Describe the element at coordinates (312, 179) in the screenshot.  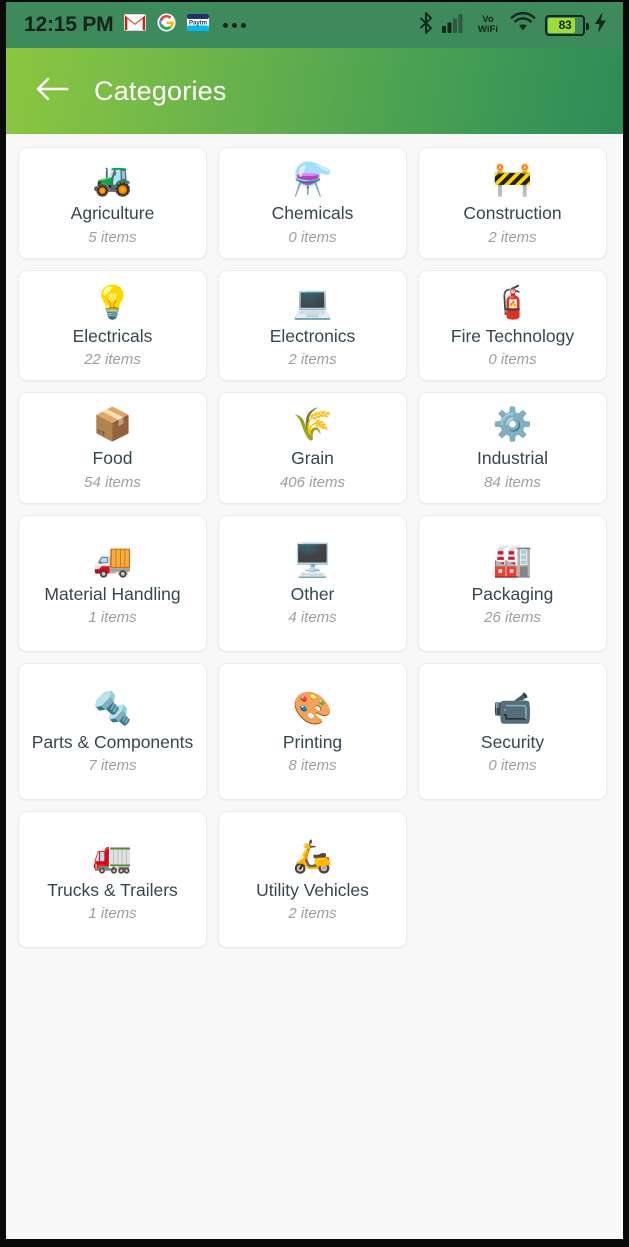
I see `flask-icon: ⚗️` at that location.